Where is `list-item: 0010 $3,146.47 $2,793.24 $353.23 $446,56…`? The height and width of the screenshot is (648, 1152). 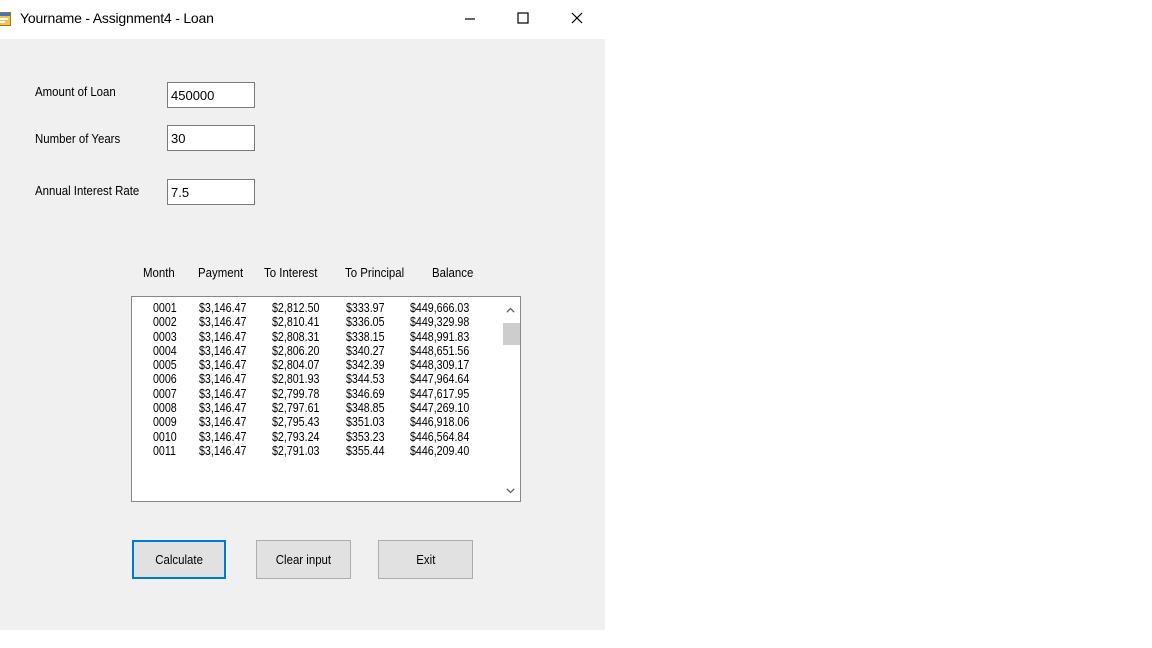
list-item: 0010 $3,146.47 $2,793.24 $353.23 $446,56… is located at coordinates (314, 436).